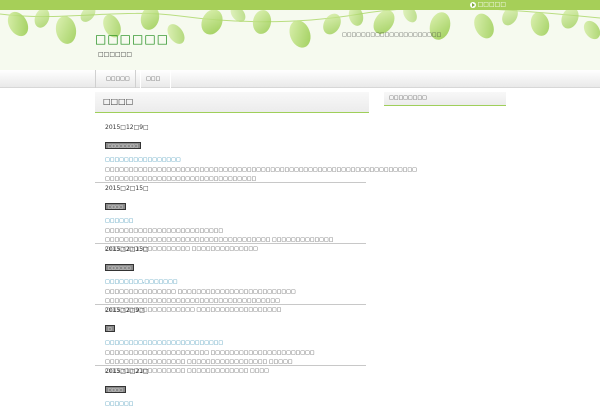 The width and height of the screenshot is (600, 408). What do you see at coordinates (472, 4) in the screenshot?
I see `arrow-bullet-icon` at bounding box center [472, 4].